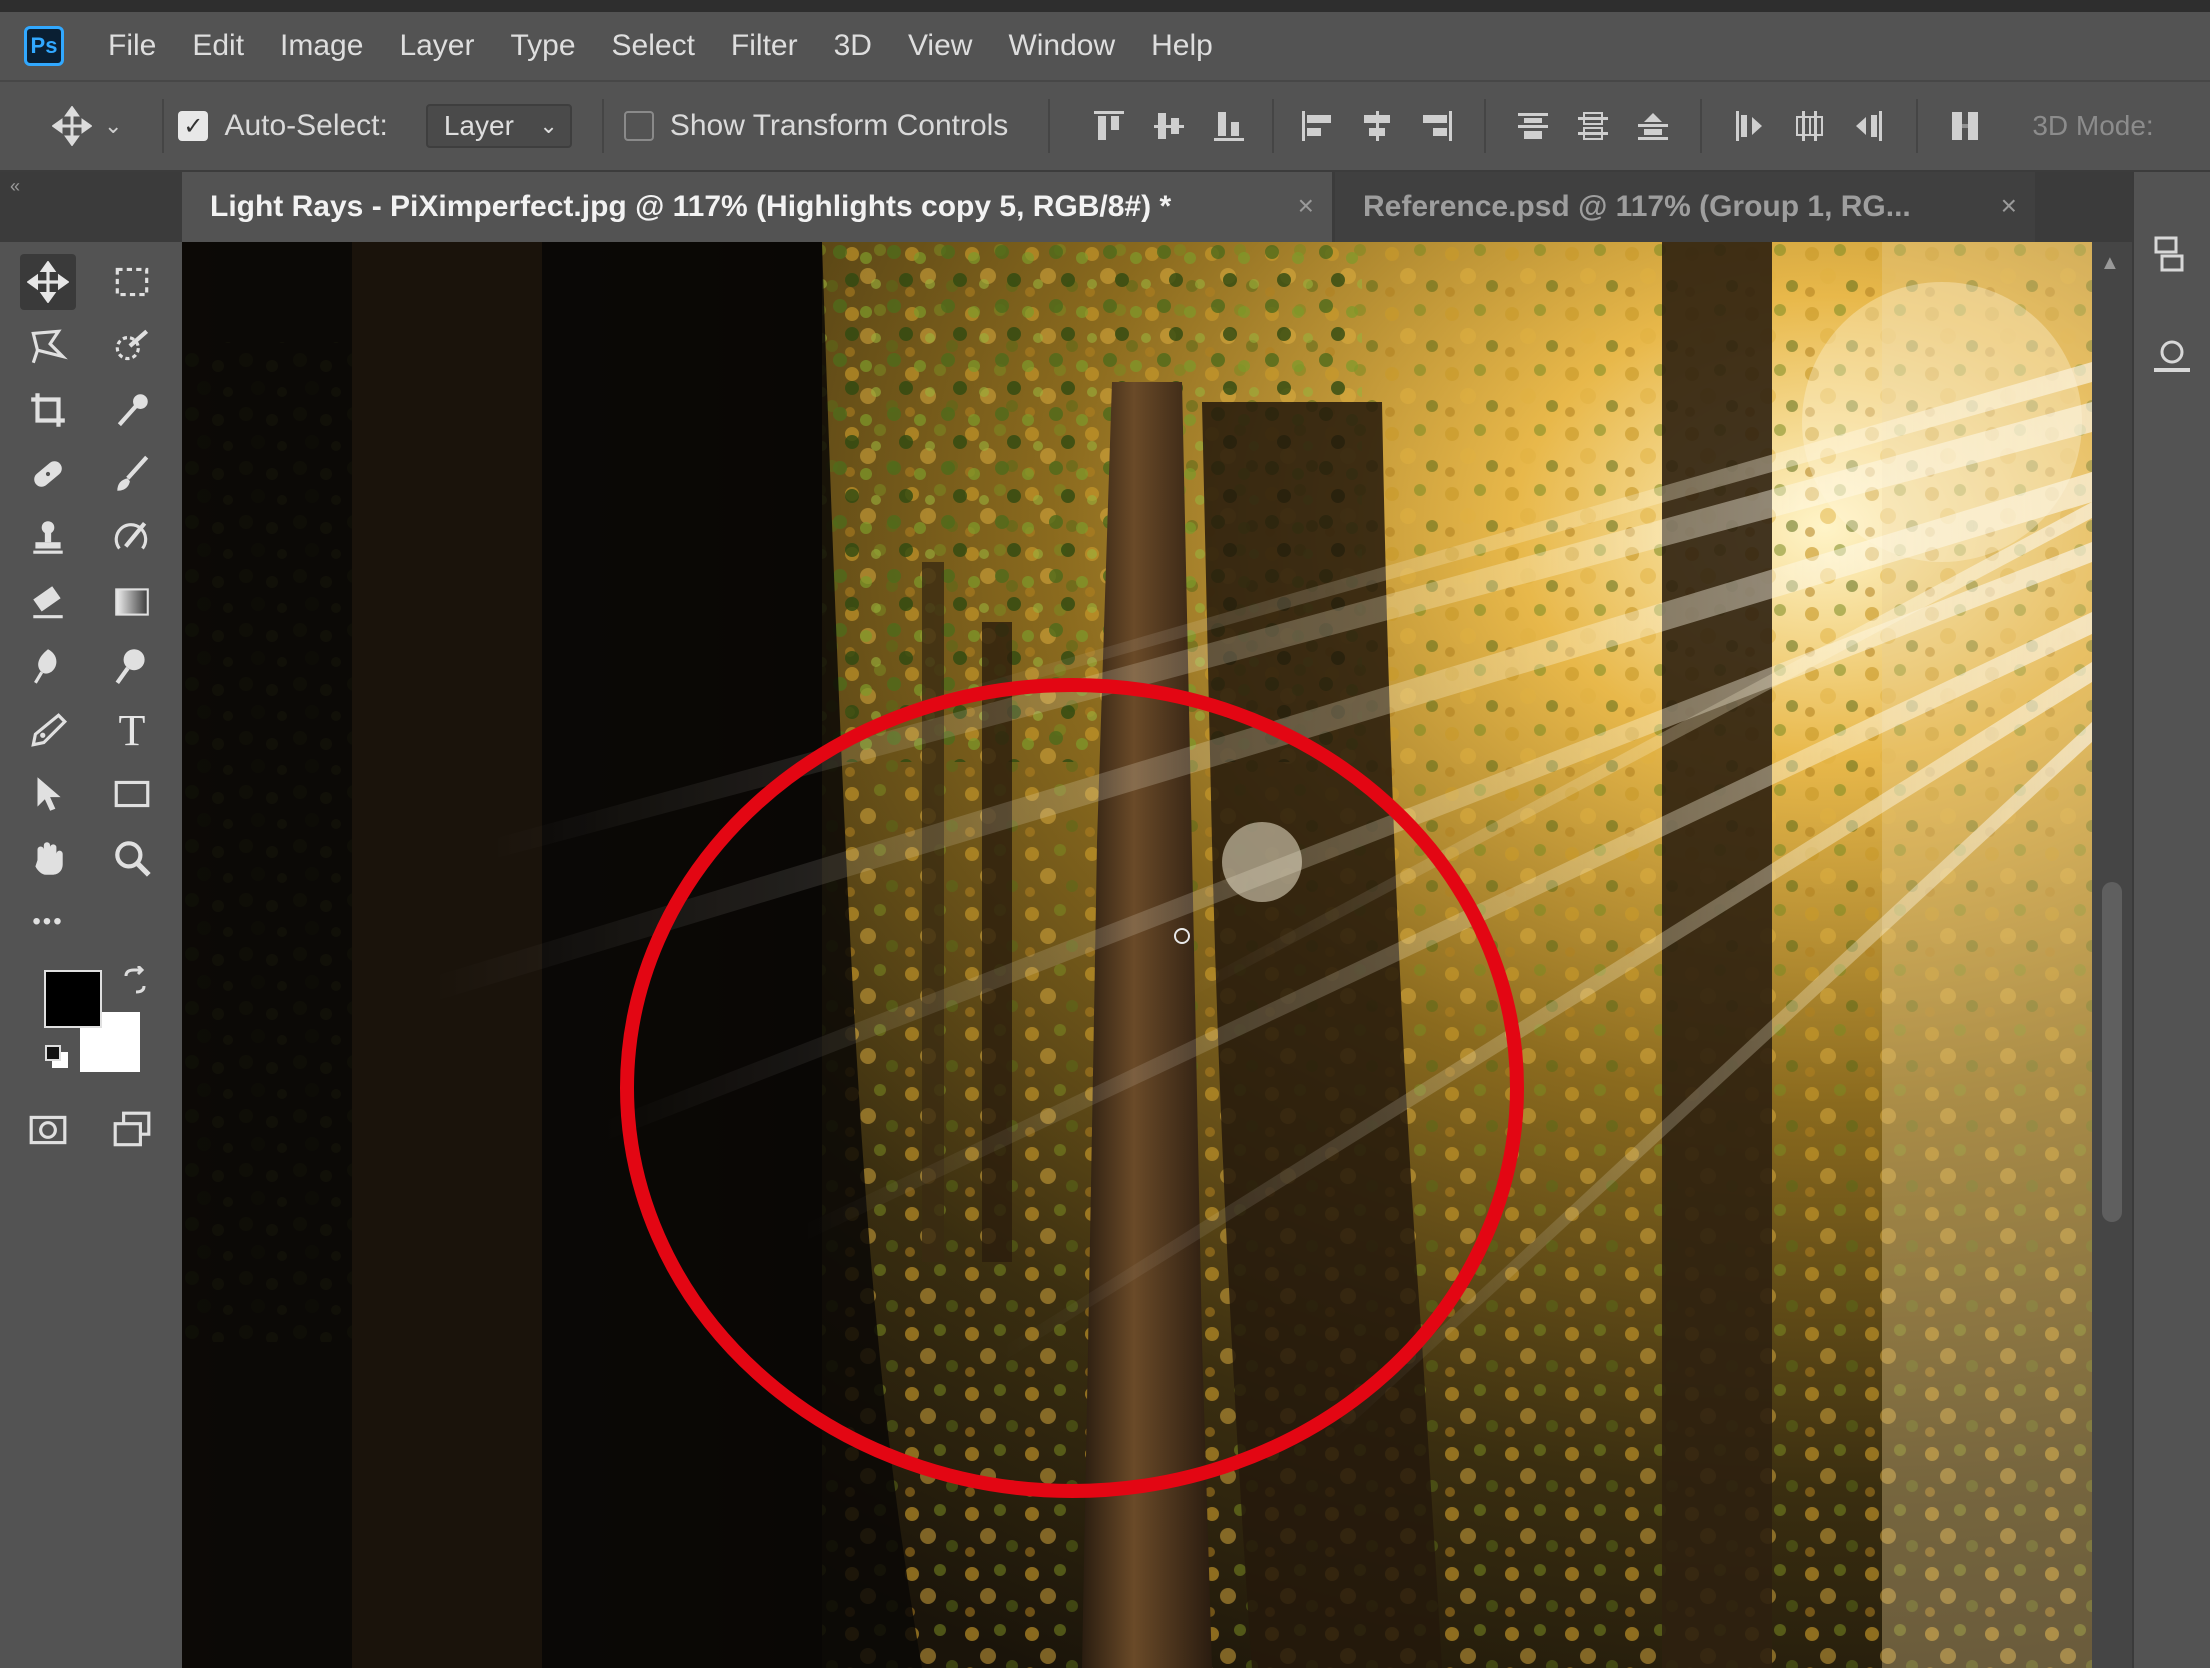  I want to click on auto-select-label: Auto-Select:, so click(306, 125).